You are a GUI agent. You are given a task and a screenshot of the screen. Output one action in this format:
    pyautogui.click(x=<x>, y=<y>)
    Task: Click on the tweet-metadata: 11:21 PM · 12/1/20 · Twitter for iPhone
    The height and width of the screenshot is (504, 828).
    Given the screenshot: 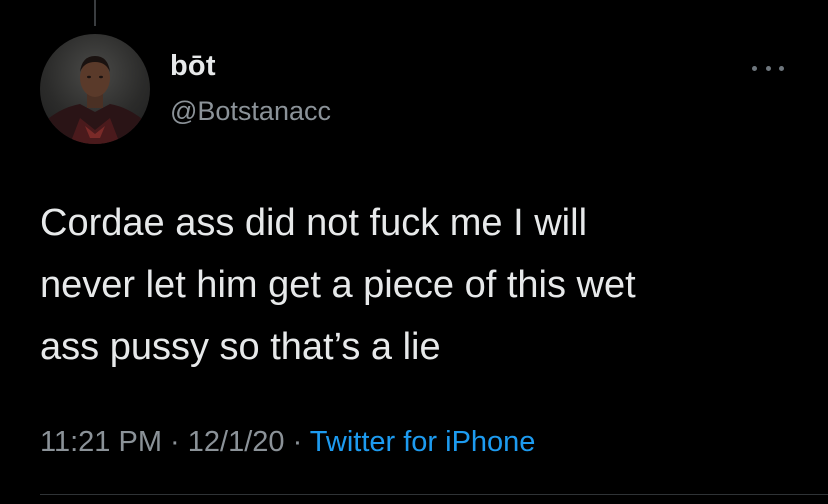 What is the action you would take?
    pyautogui.click(x=287, y=442)
    